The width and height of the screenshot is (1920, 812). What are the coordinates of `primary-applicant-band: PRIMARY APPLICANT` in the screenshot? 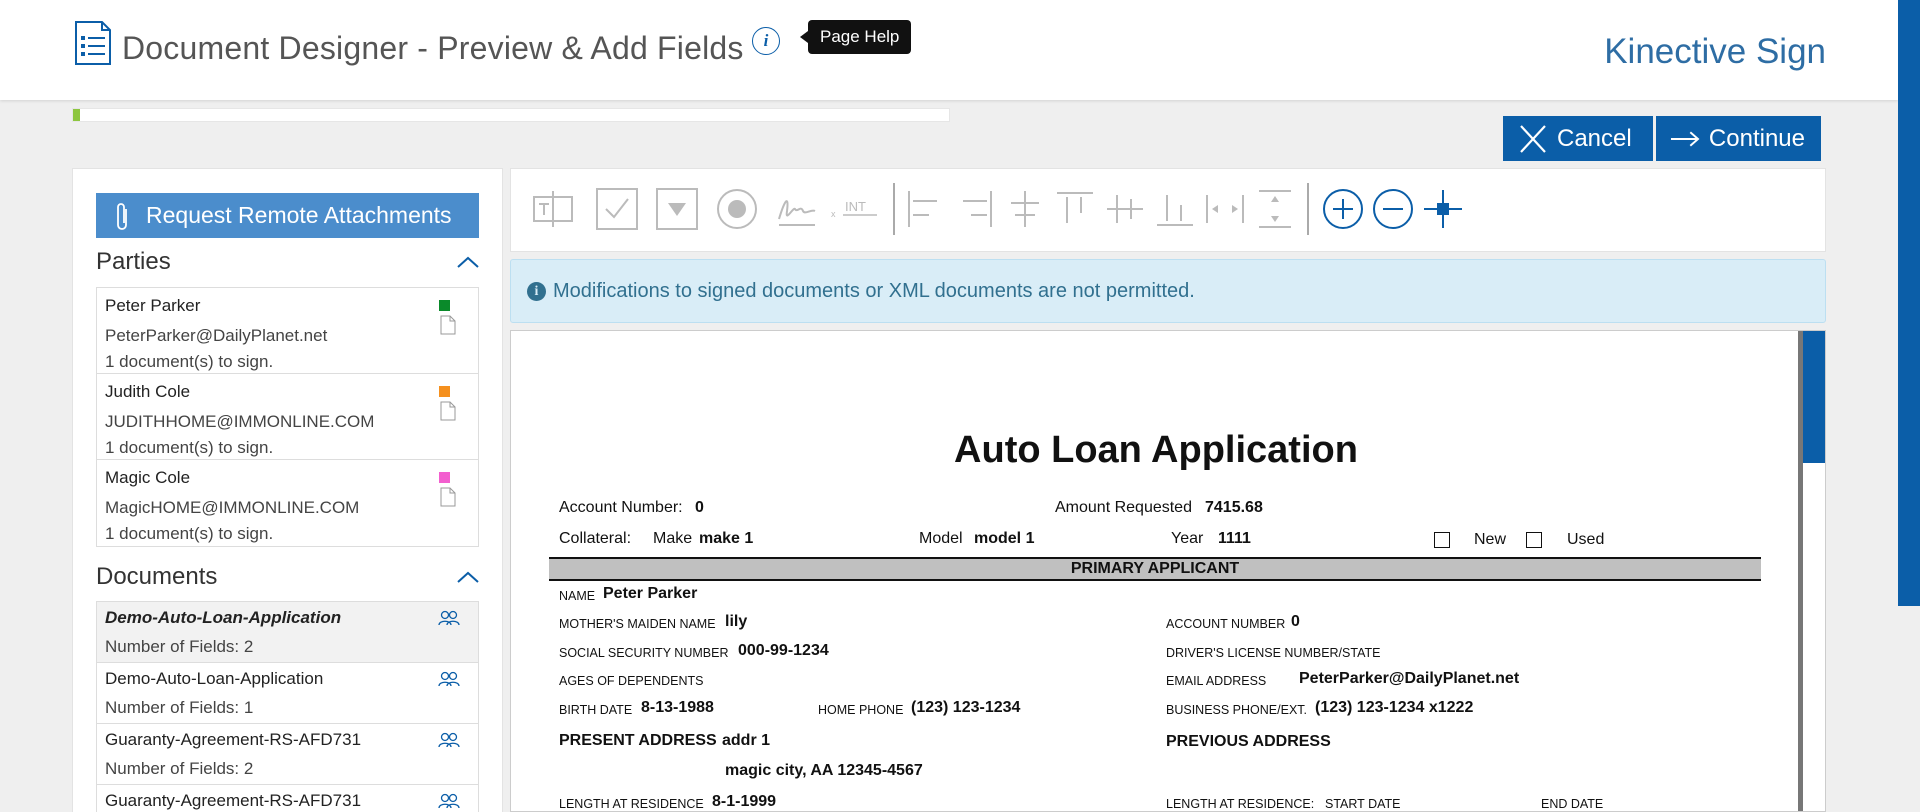 It's located at (1155, 569).